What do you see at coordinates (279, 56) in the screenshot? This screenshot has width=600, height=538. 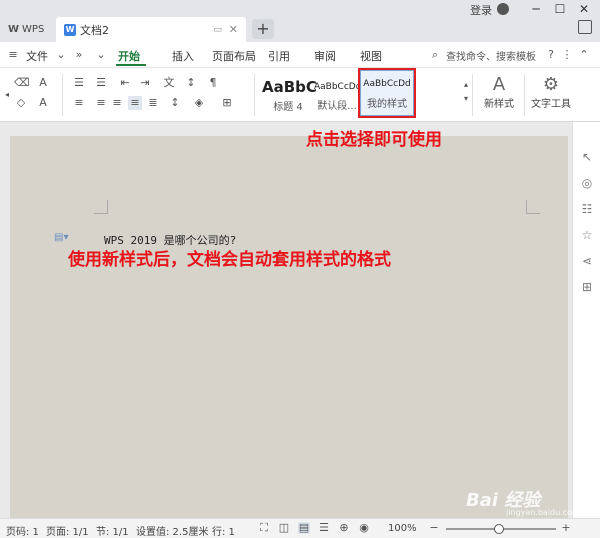 I see `menu-item-references: 引用` at bounding box center [279, 56].